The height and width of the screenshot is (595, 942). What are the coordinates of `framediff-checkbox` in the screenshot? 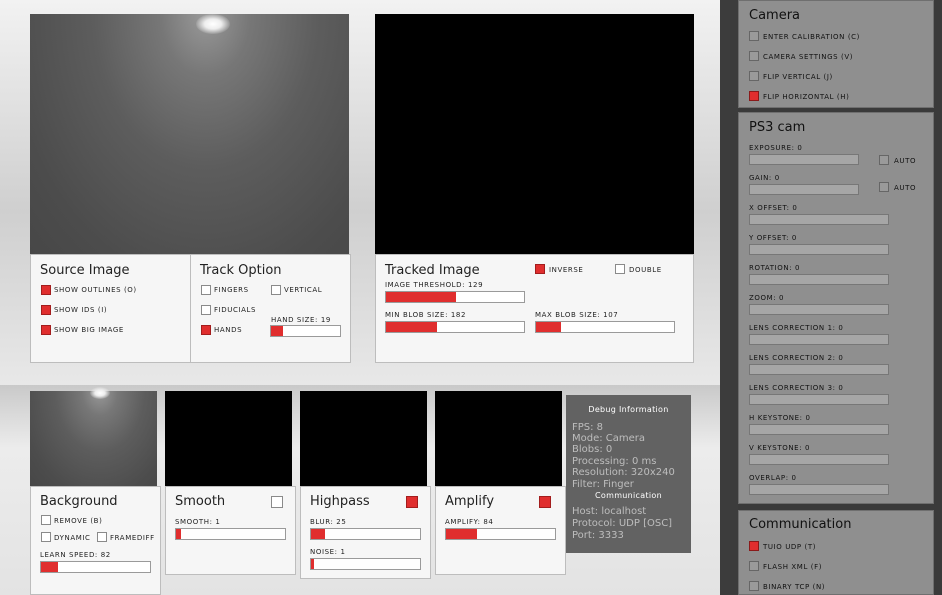 It's located at (102, 537).